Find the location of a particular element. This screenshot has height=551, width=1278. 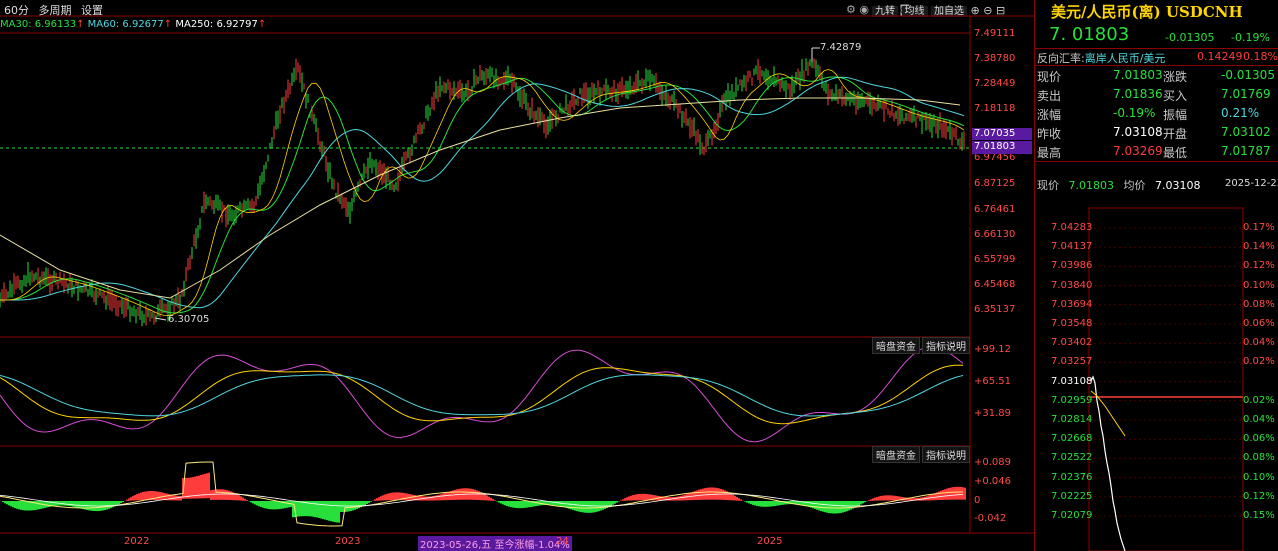

indicator-help-button: 指标说明 is located at coordinates (946, 345).